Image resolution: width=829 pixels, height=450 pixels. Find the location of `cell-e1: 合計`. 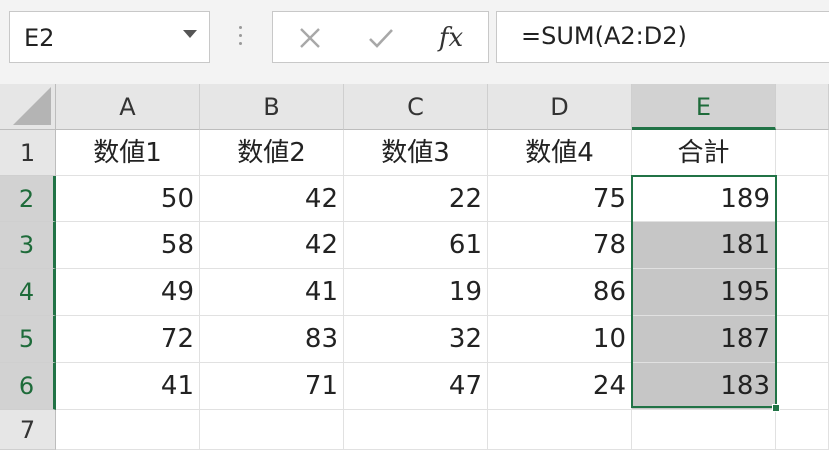

cell-e1: 合計 is located at coordinates (704, 153).